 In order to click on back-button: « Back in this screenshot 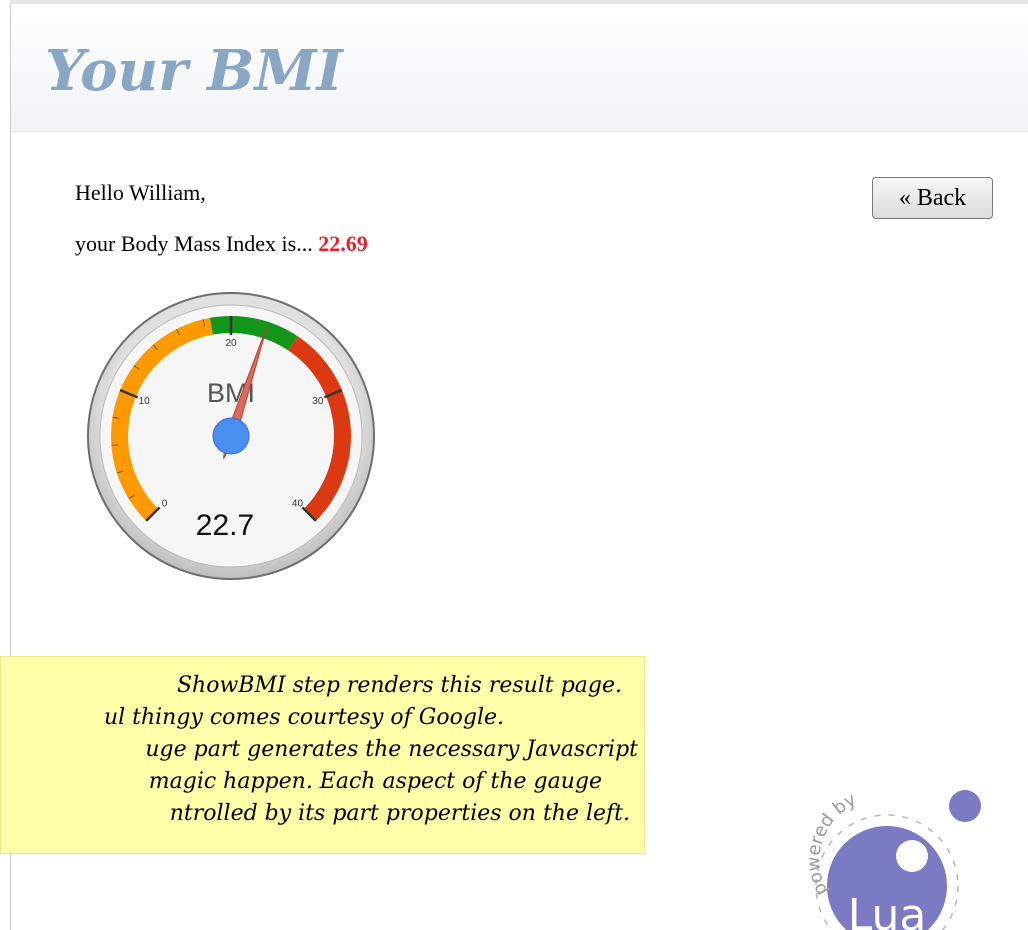, I will do `click(932, 198)`.